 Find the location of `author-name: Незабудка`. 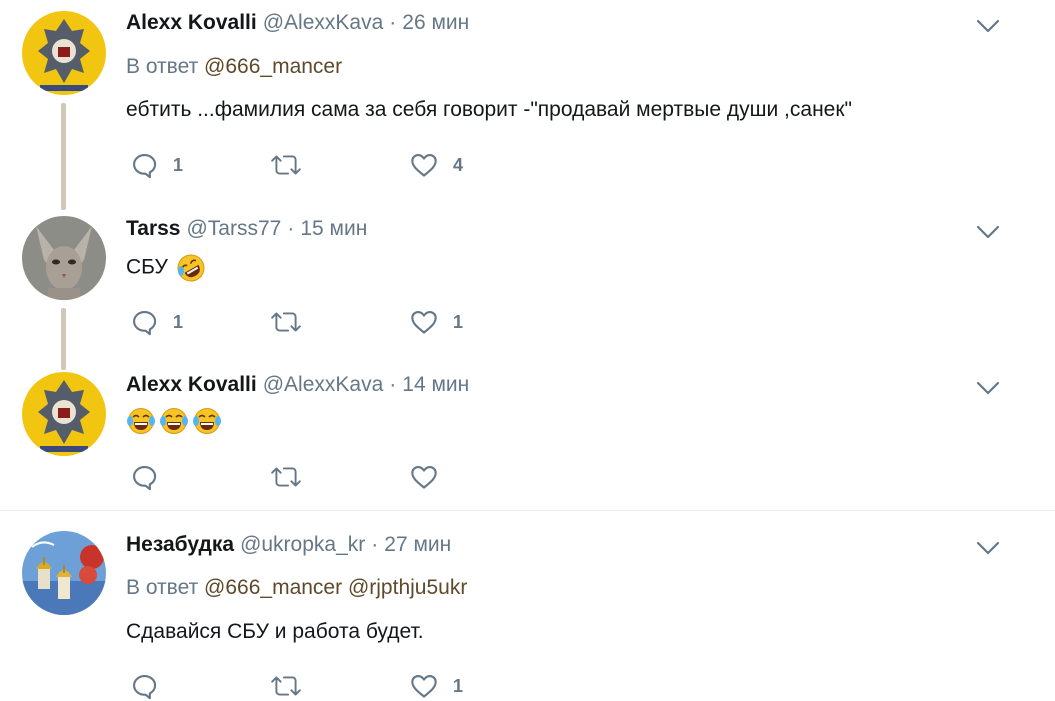

author-name: Незабудка is located at coordinates (180, 544).